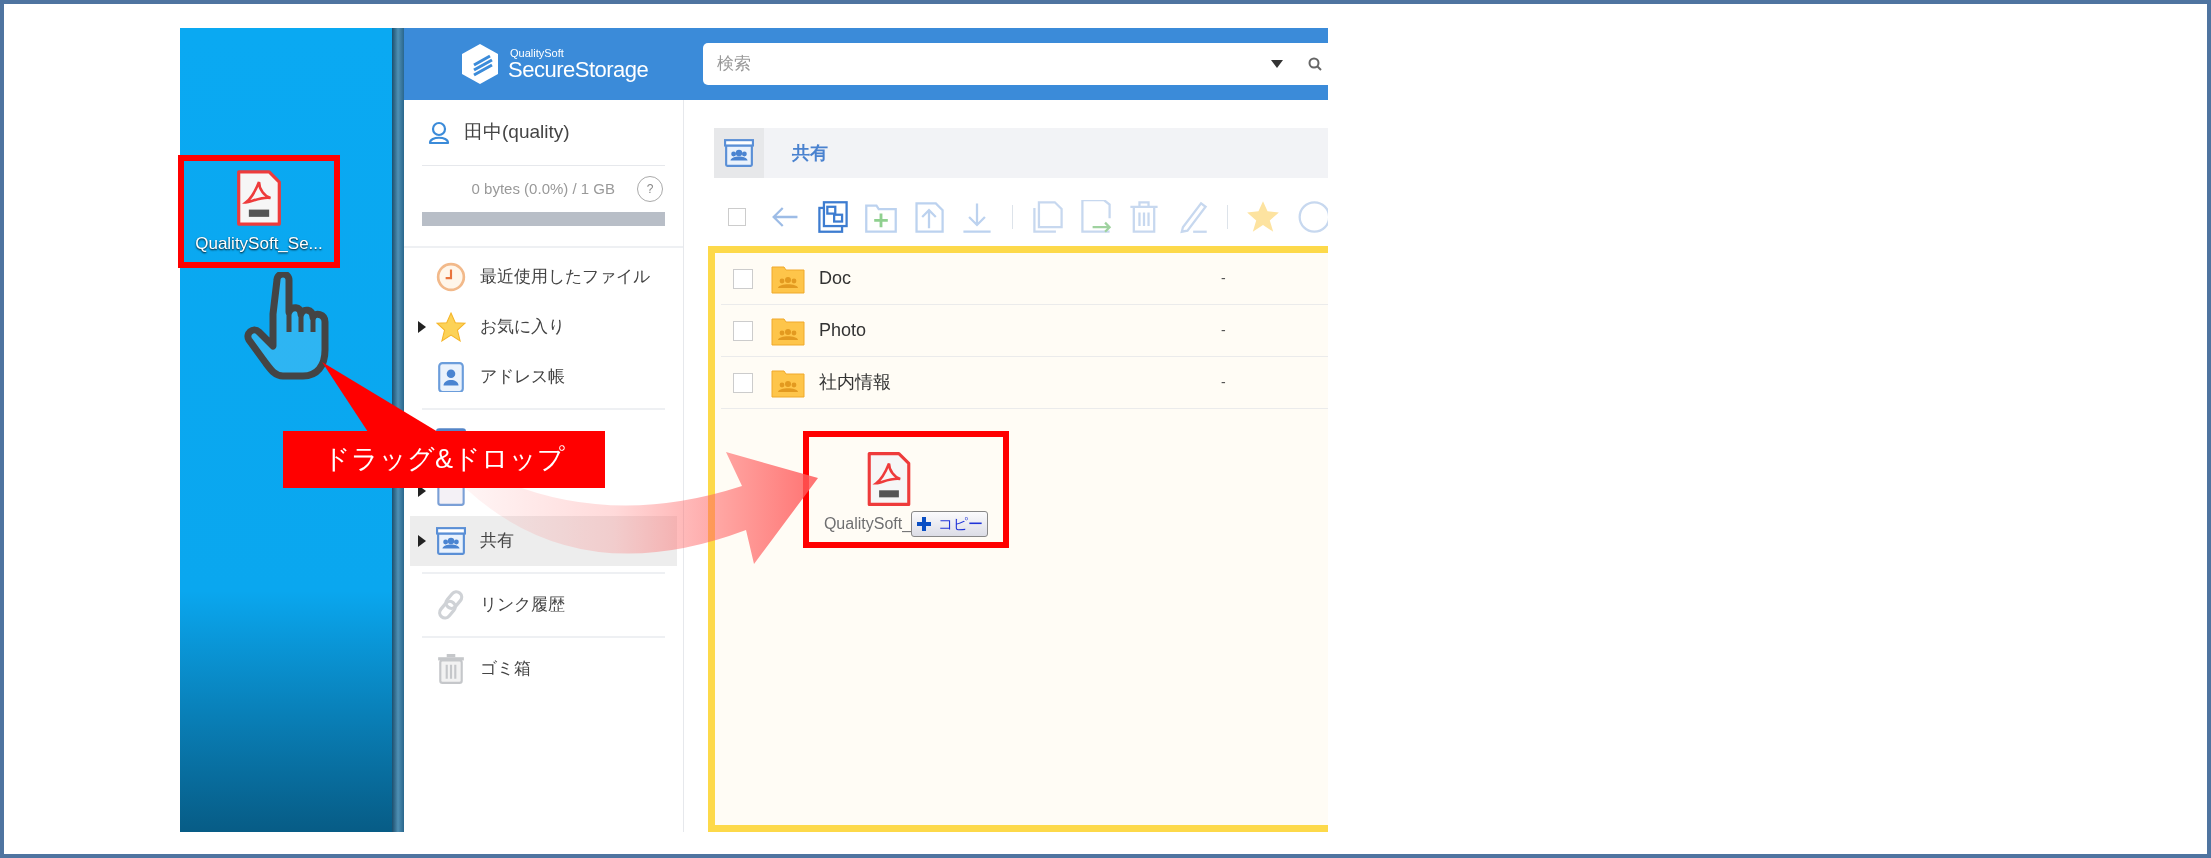  What do you see at coordinates (543, 188) in the screenshot?
I see `storage-usage-text: 0 bytes (0.0%) / 1 GB` at bounding box center [543, 188].